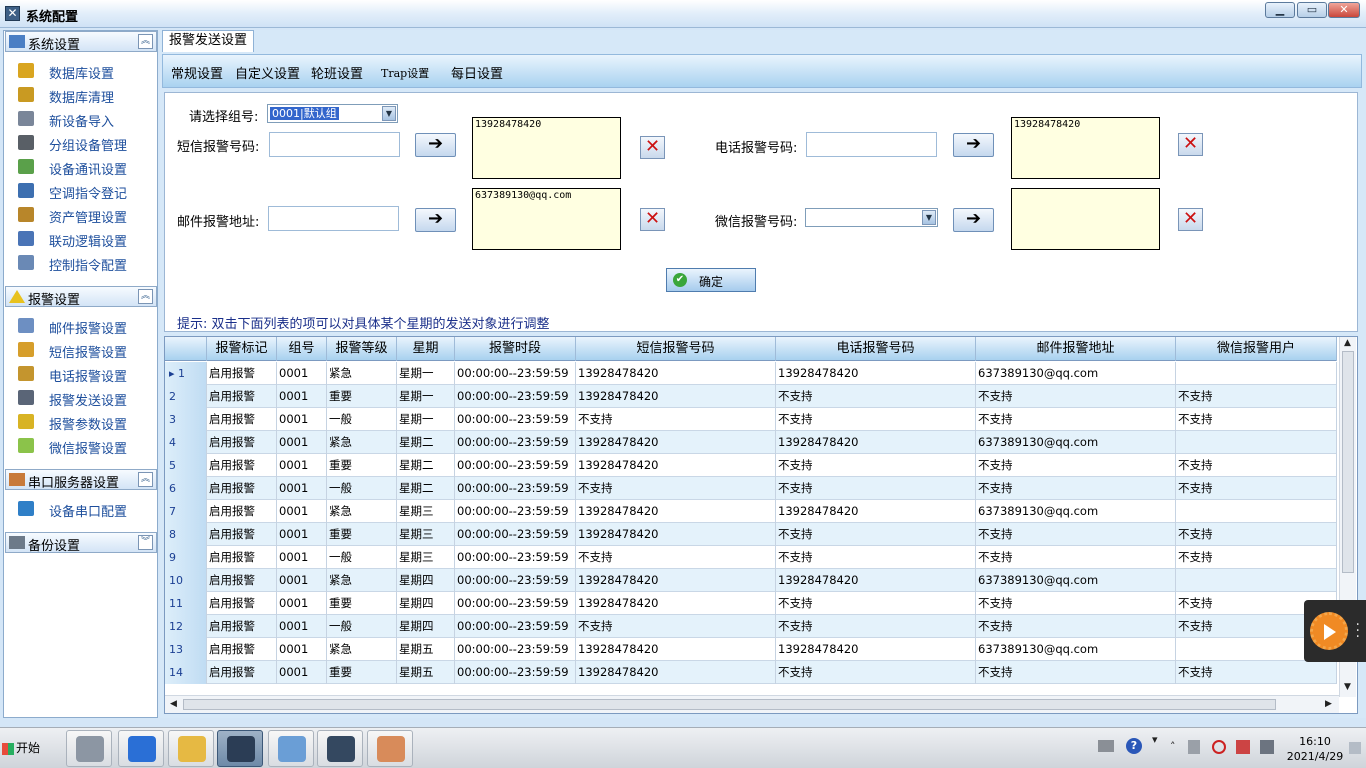  I want to click on delete-mail-button: ✕, so click(652, 219).